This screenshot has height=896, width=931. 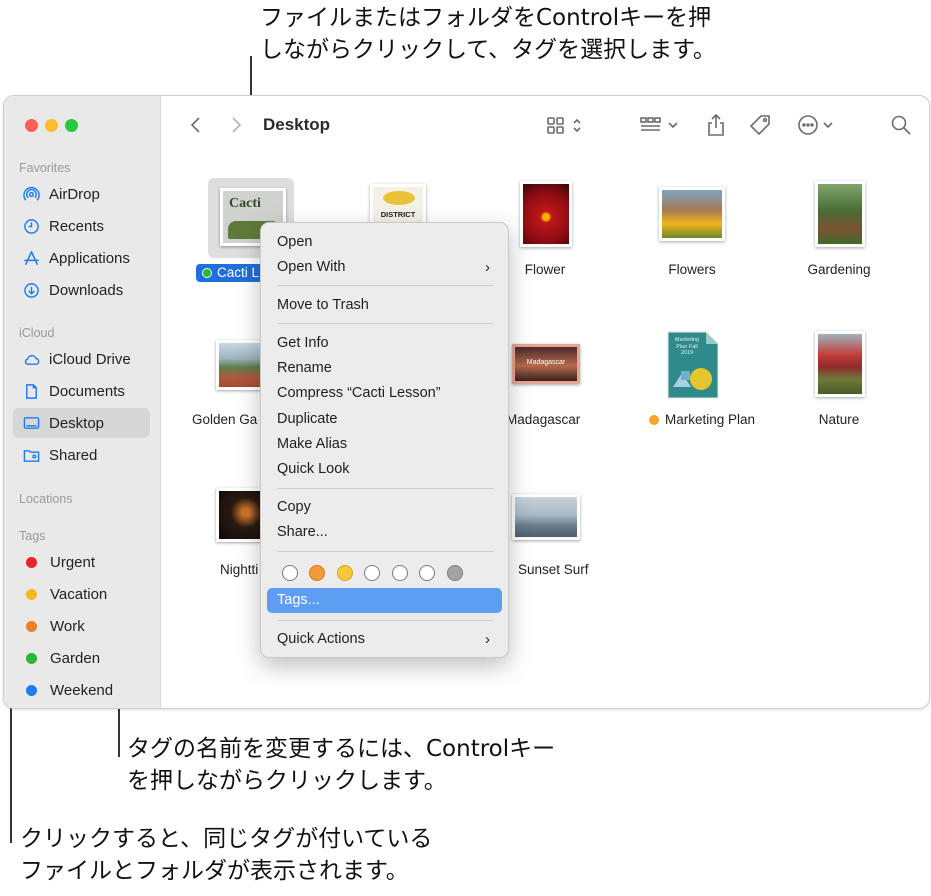 I want to click on share-icon, so click(x=716, y=124).